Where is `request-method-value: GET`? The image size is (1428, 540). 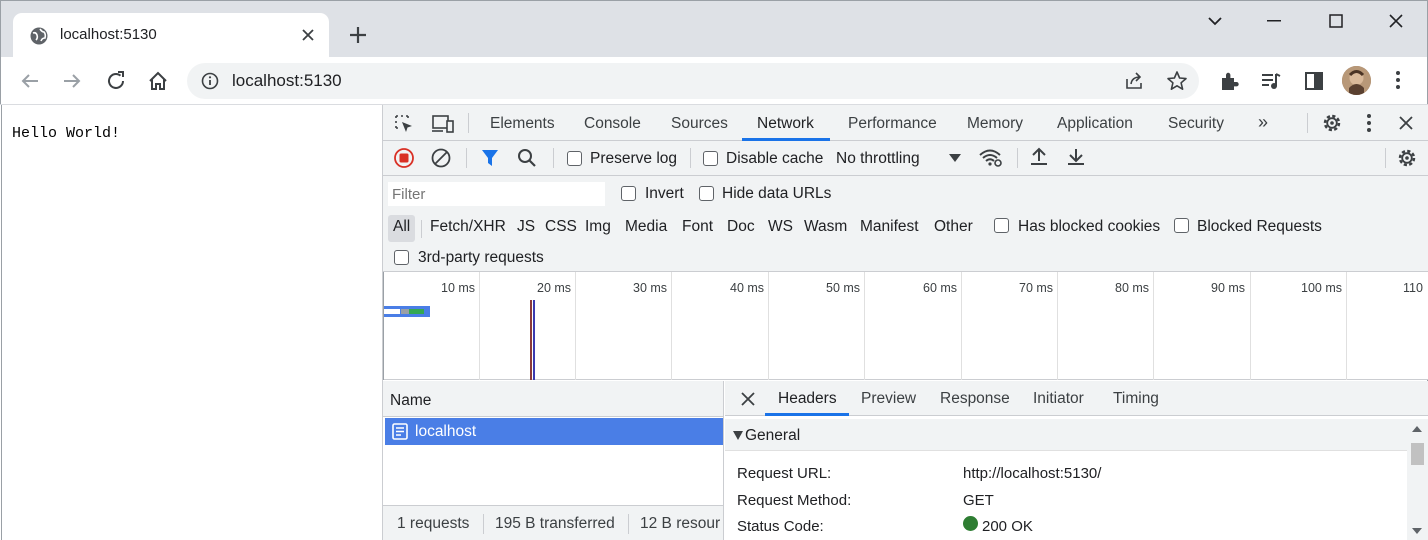
request-method-value: GET is located at coordinates (978, 500).